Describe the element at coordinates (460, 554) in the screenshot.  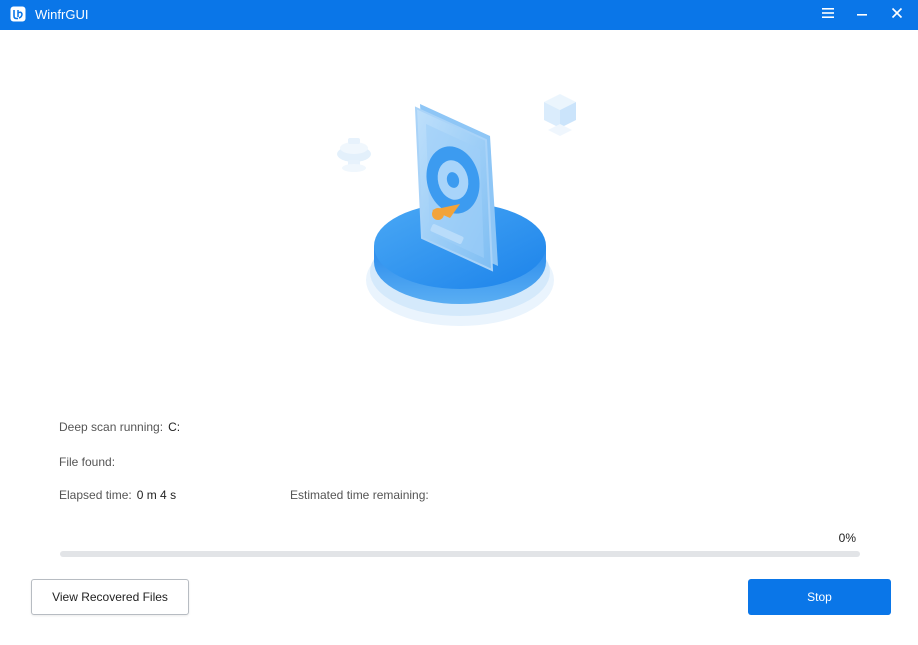
I see `progress-bar` at that location.